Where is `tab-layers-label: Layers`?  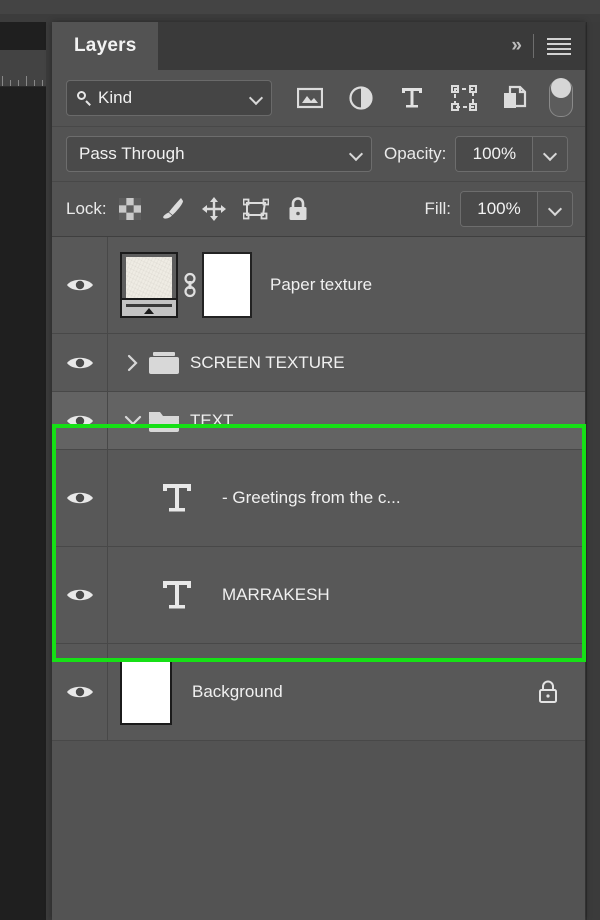
tab-layers-label: Layers is located at coordinates (105, 45).